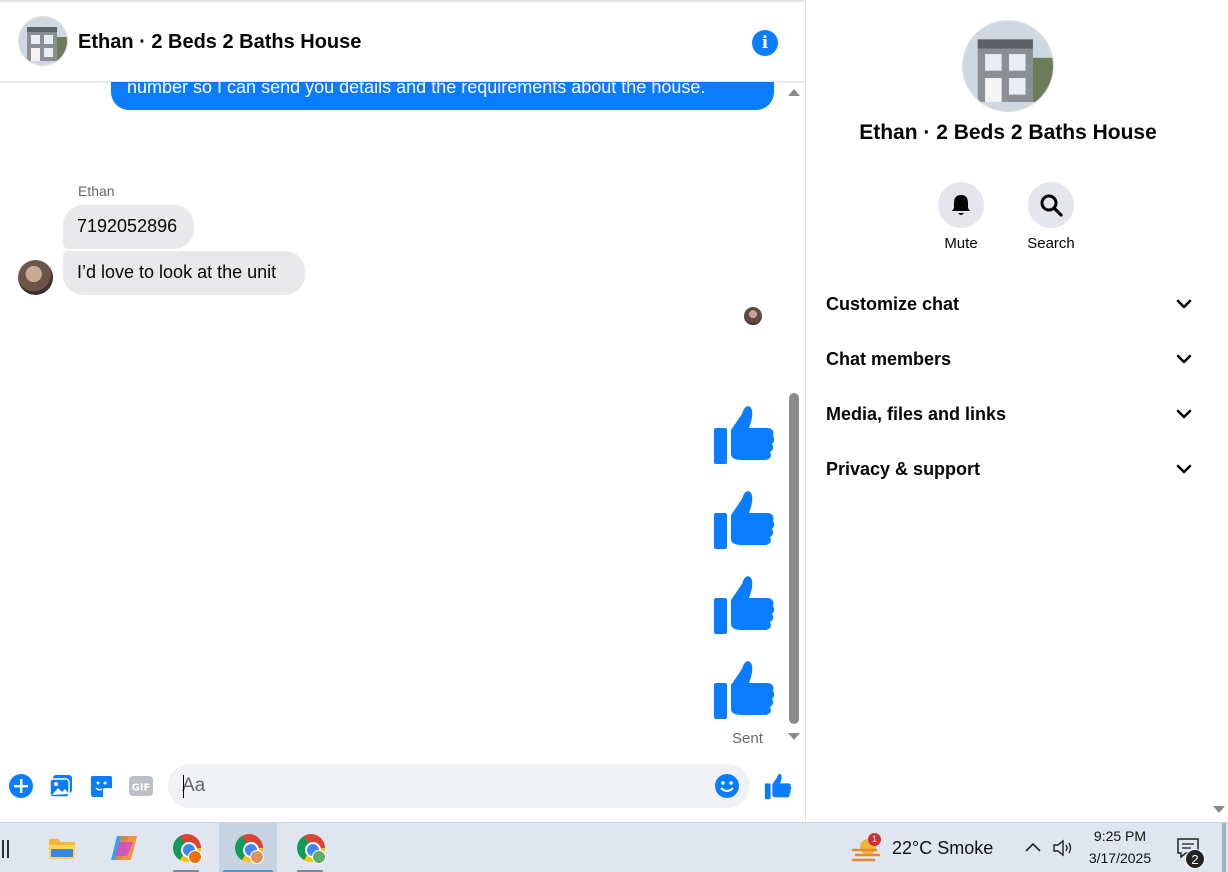  What do you see at coordinates (874, 839) in the screenshot?
I see `weather-alert-badge: 1` at bounding box center [874, 839].